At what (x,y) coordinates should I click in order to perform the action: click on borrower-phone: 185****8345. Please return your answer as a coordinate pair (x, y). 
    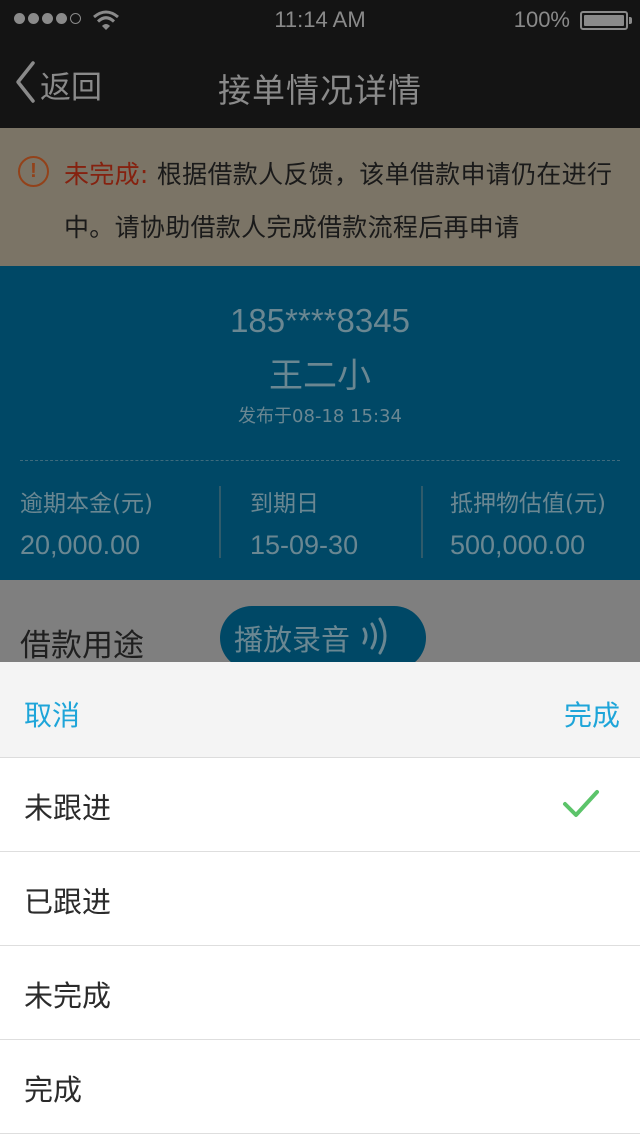
    Looking at the image, I should click on (320, 320).